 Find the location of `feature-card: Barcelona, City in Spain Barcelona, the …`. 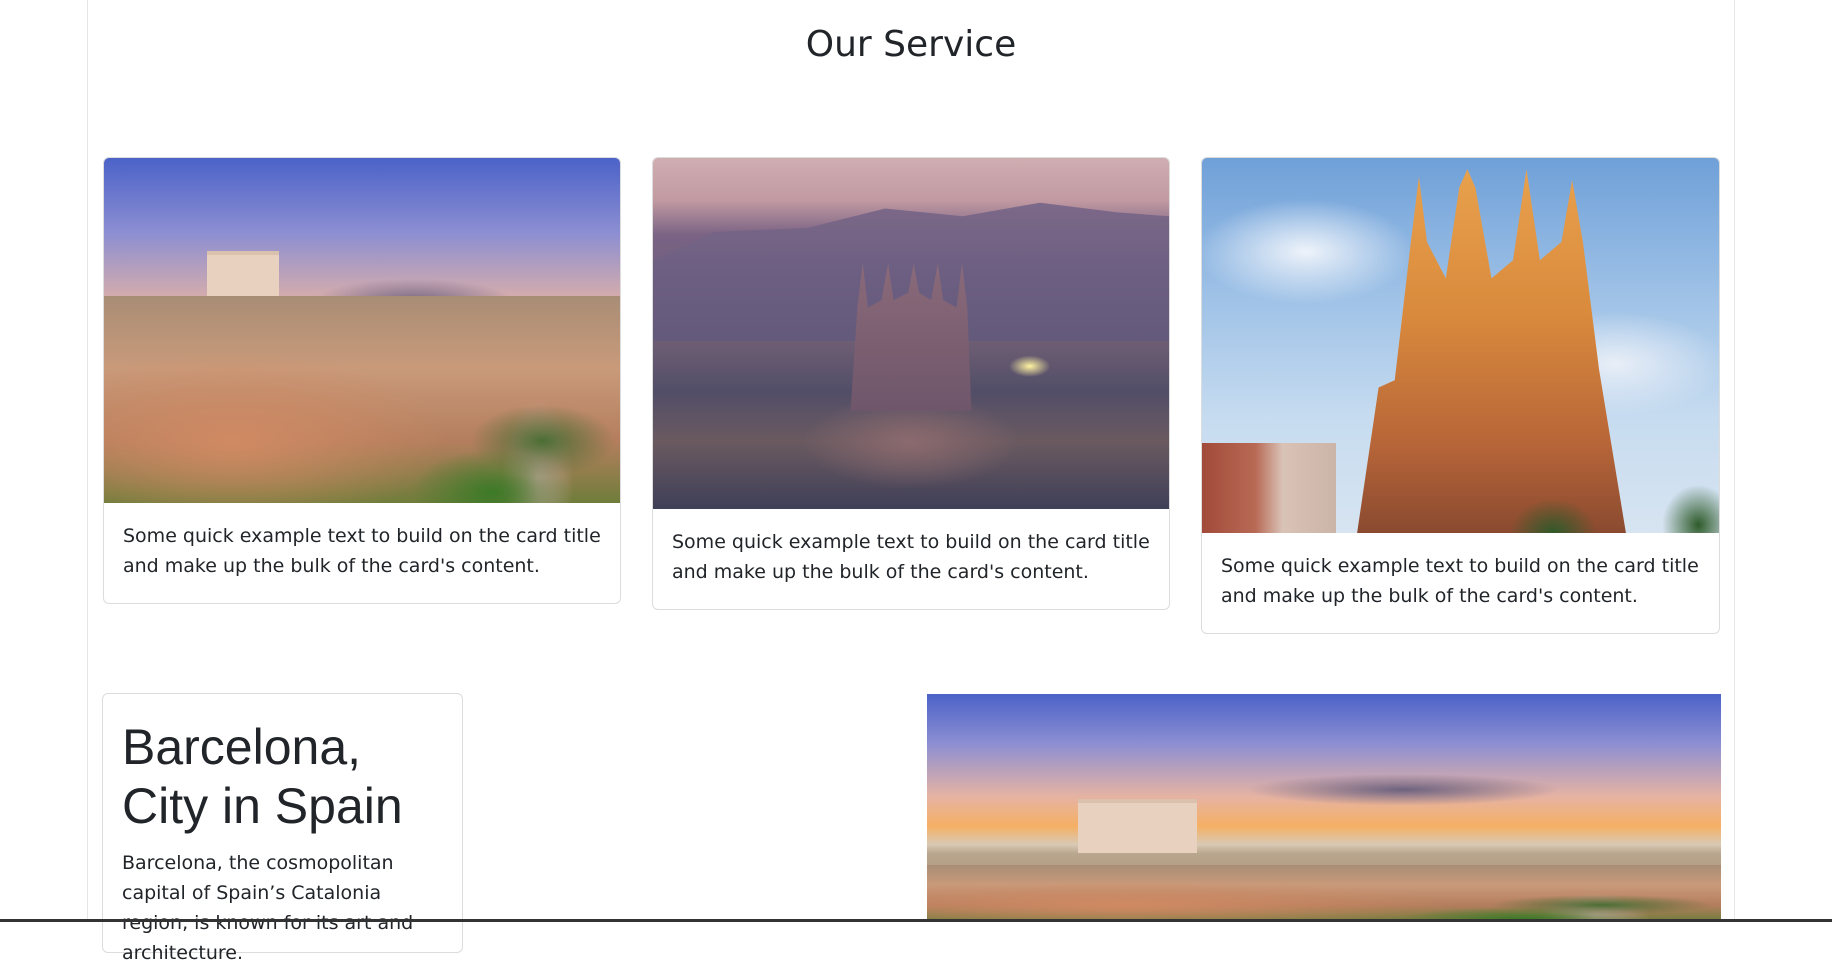

feature-card: Barcelona, City in Spain Barcelona, the … is located at coordinates (282, 828).